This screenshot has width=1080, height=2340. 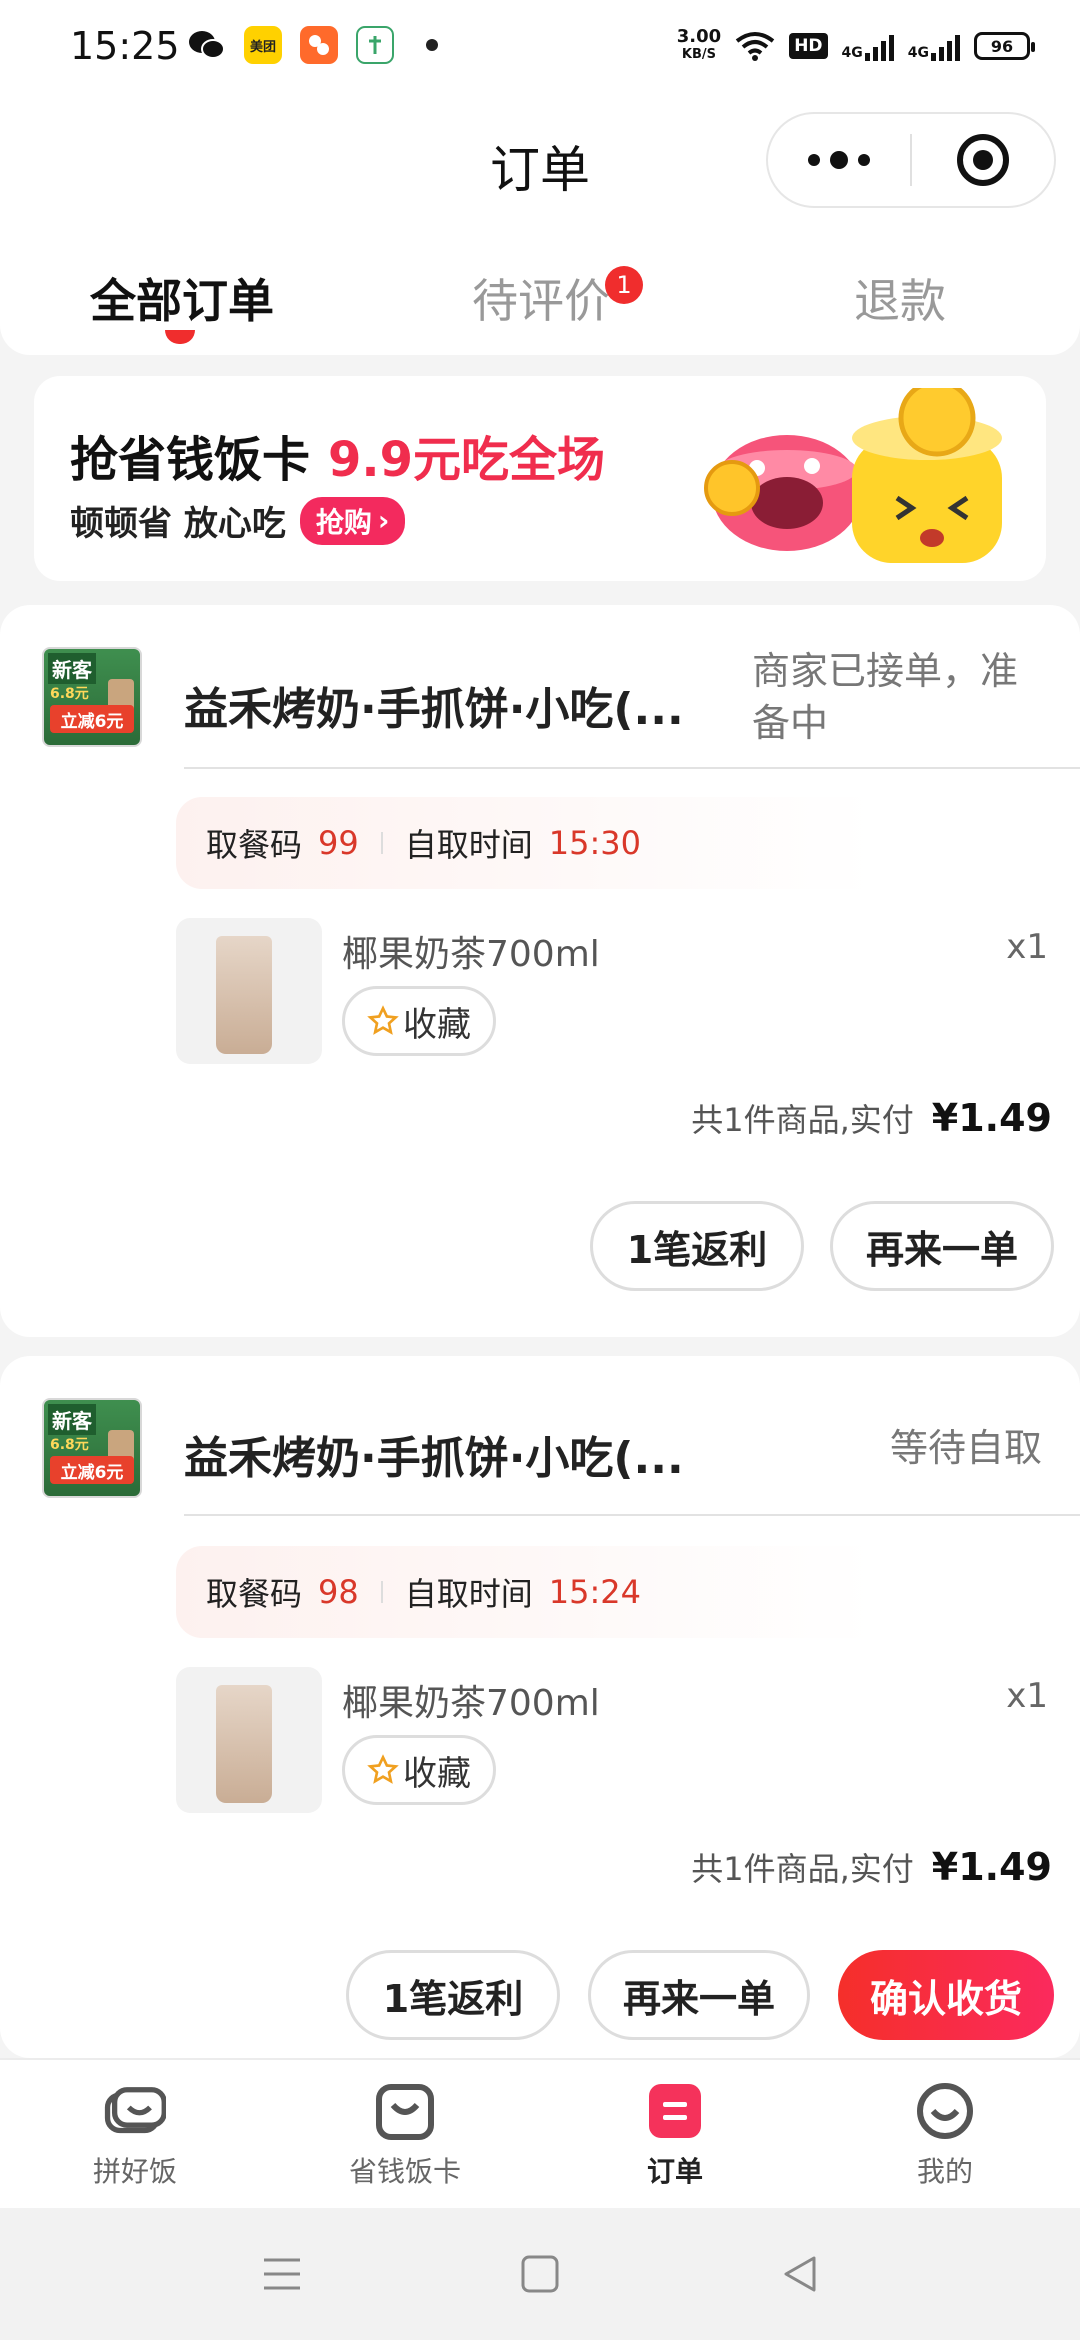 What do you see at coordinates (674, 2171) in the screenshot?
I see `nav-label: 订单` at bounding box center [674, 2171].